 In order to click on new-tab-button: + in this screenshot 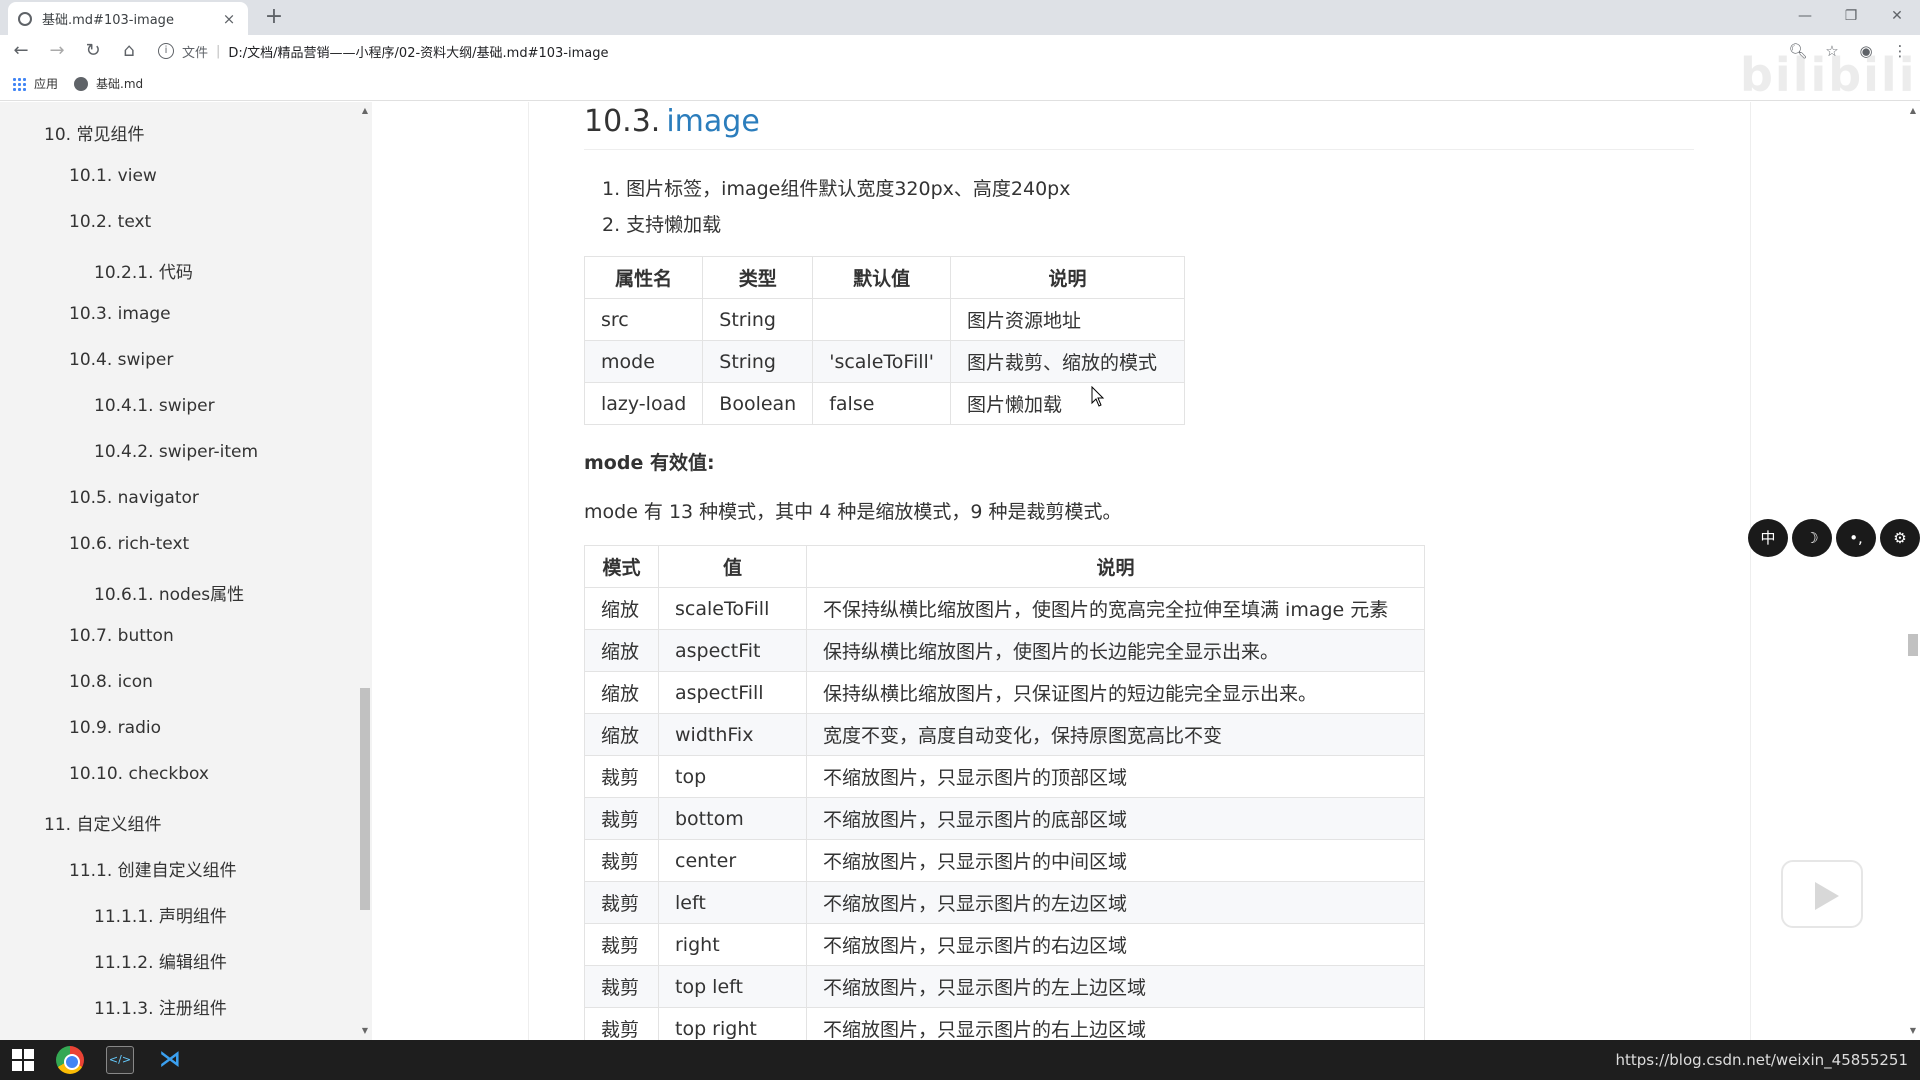, I will do `click(274, 17)`.